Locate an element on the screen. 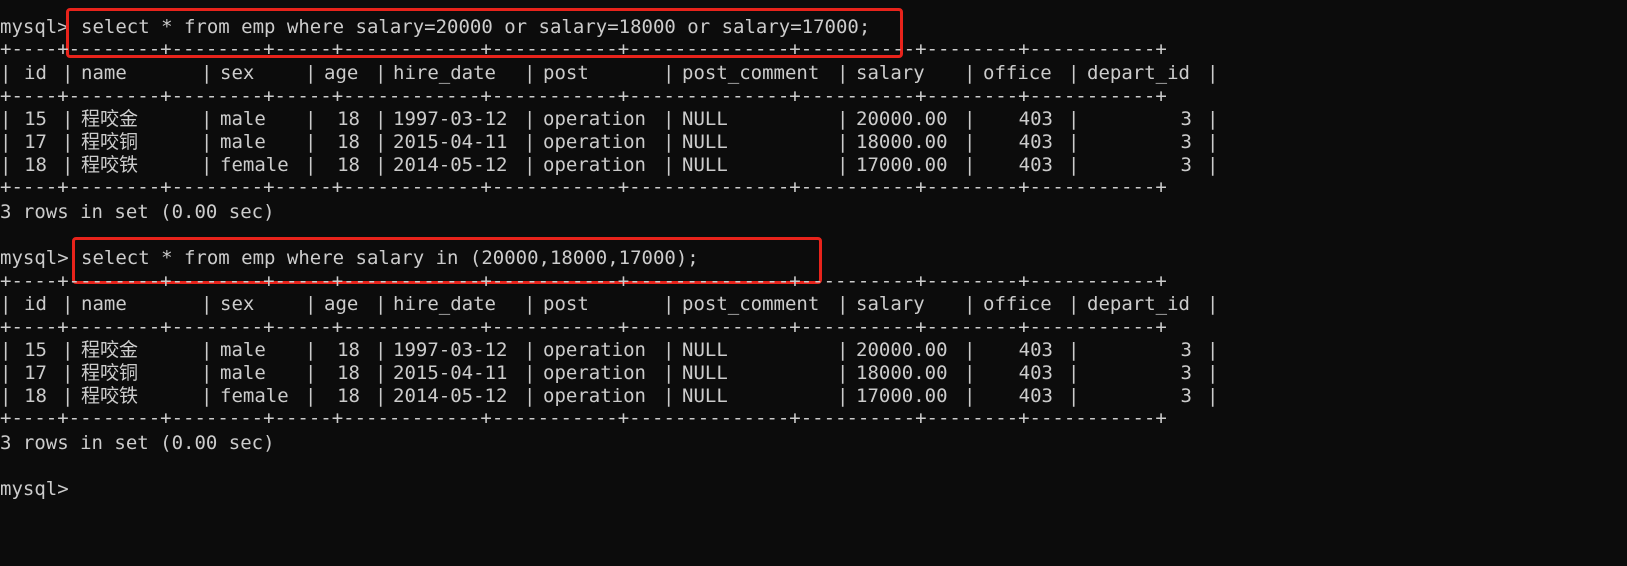 The height and width of the screenshot is (566, 1627). result-footer-1: 3 rows in set (0.00 sec) is located at coordinates (137, 212).